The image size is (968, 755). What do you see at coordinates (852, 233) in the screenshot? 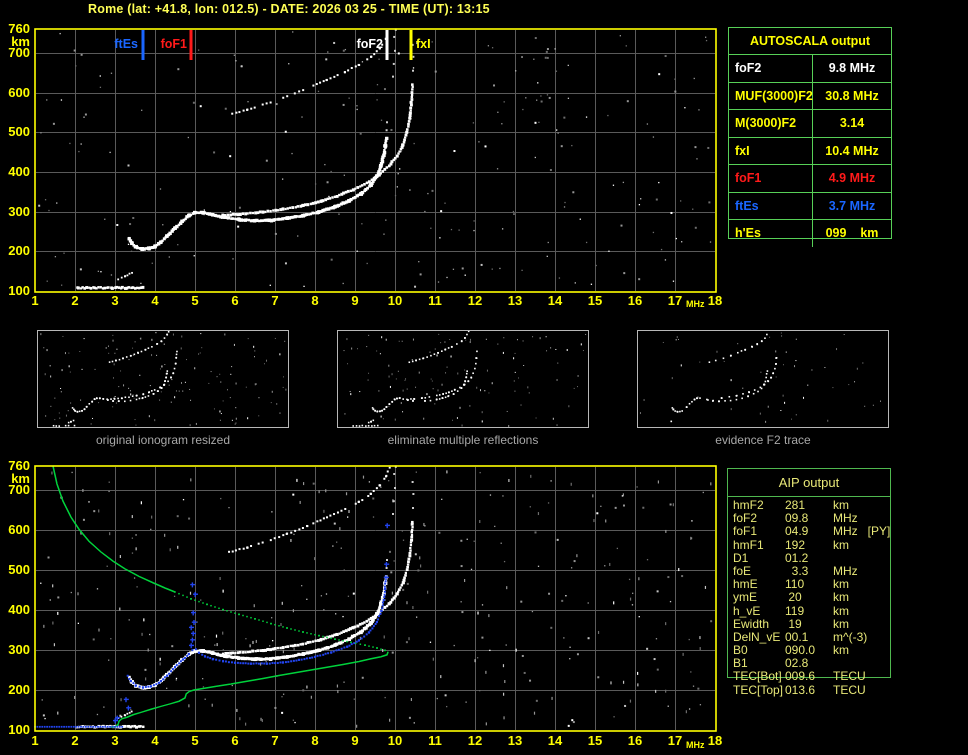
I see `autoscala-row-value: 099 km` at bounding box center [852, 233].